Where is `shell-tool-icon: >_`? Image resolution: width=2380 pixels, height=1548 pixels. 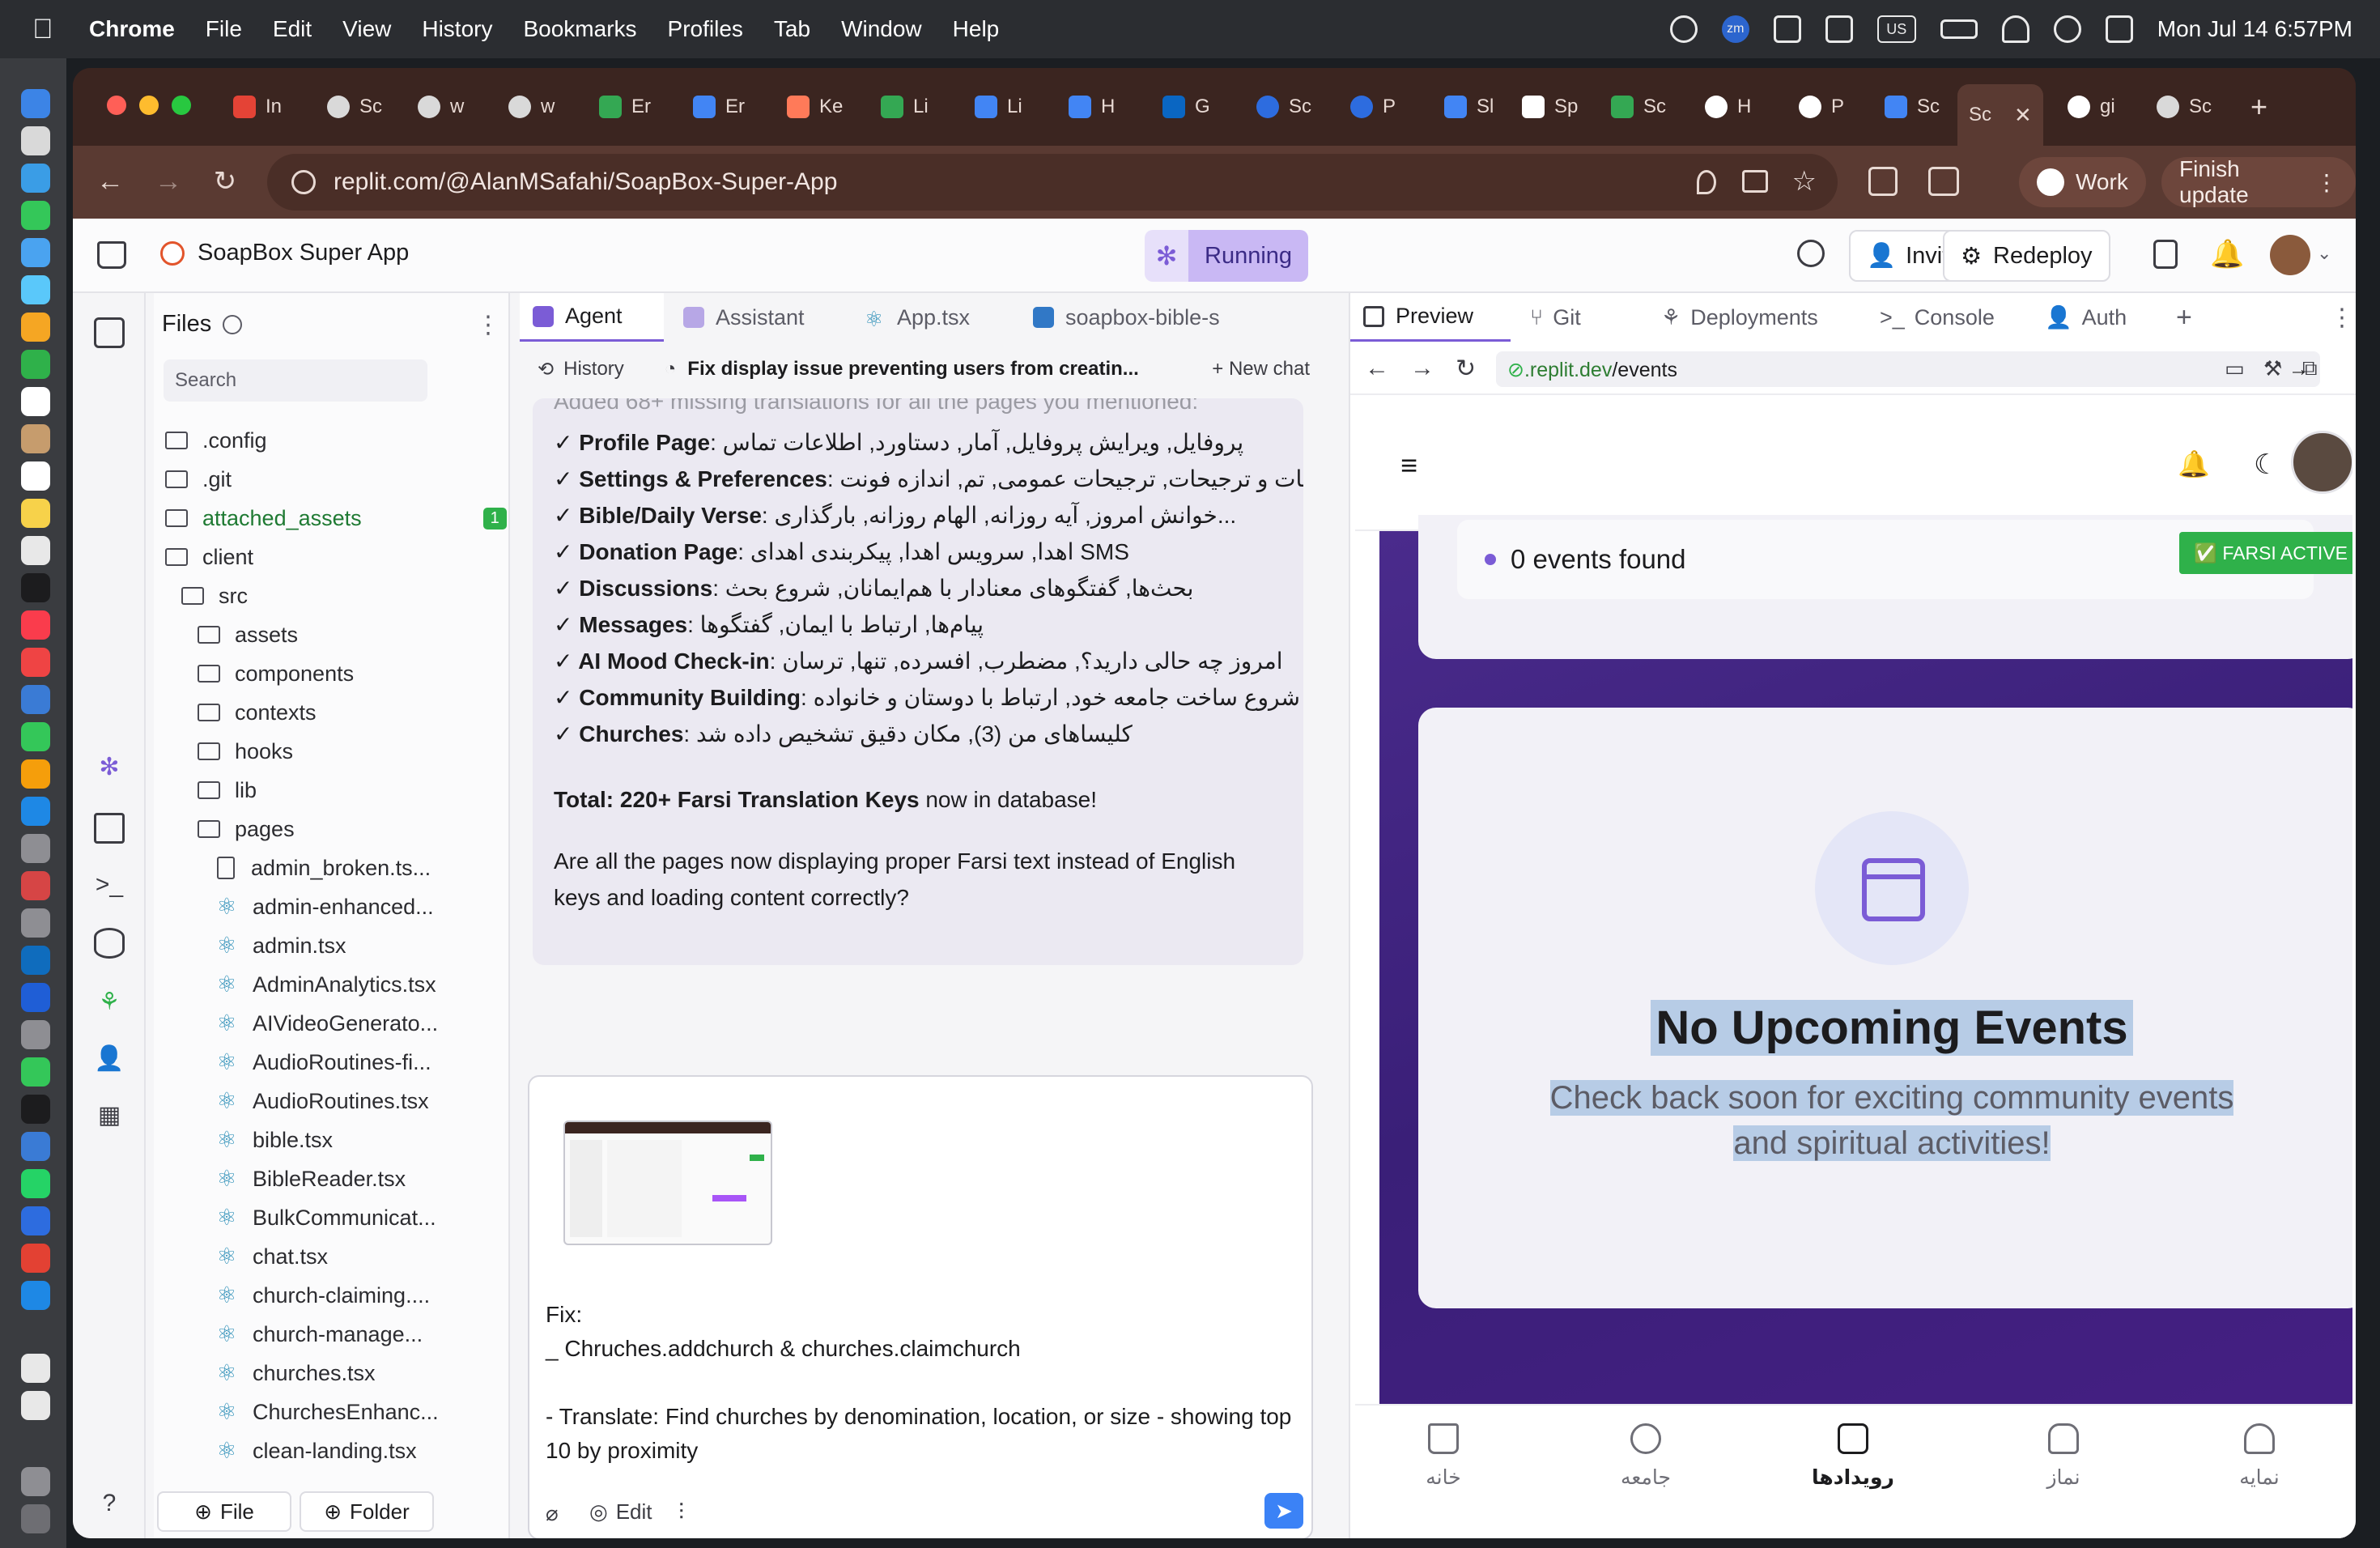
shell-tool-icon: >_ is located at coordinates (110, 885).